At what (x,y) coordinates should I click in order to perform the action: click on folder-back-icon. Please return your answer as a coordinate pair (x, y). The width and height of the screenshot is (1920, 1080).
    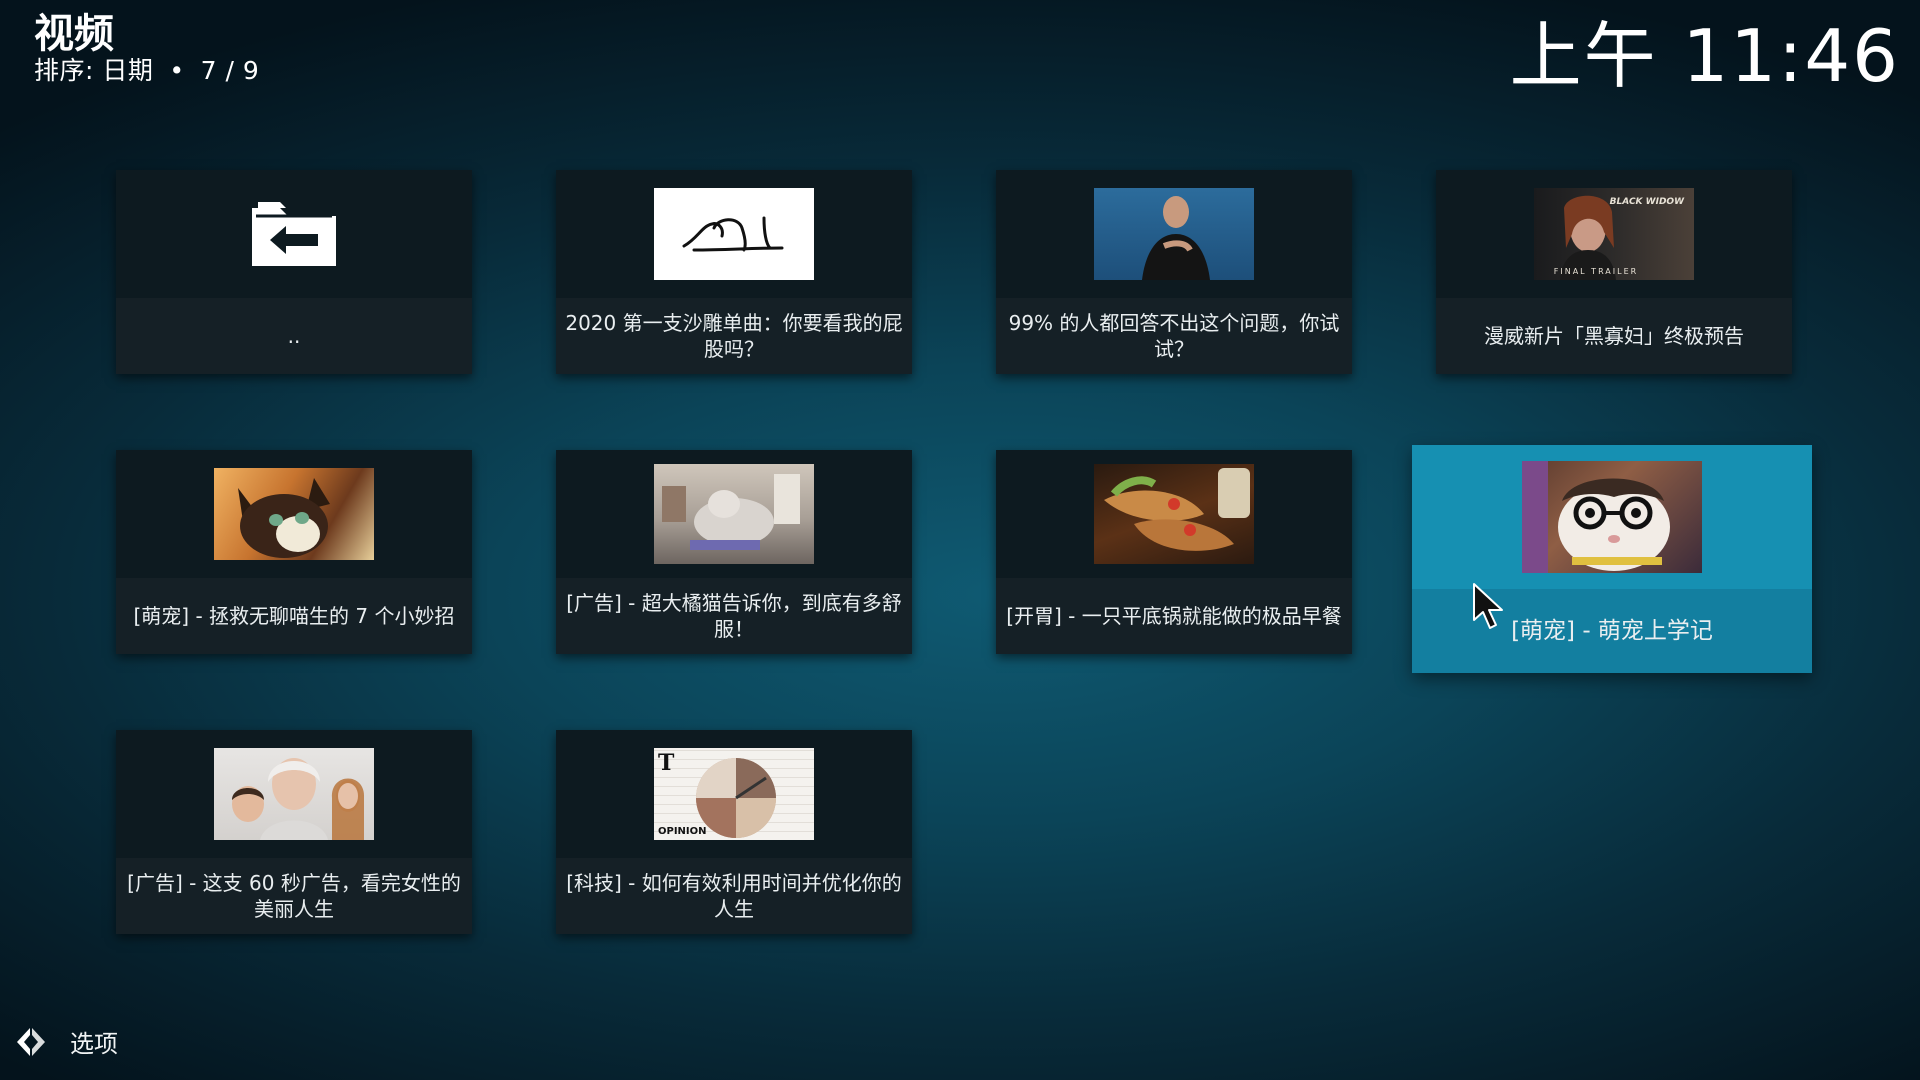
    Looking at the image, I should click on (294, 234).